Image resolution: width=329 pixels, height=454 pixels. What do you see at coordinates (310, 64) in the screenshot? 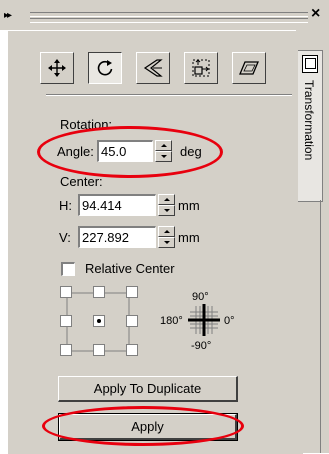
I see `docker-tab-icon` at bounding box center [310, 64].